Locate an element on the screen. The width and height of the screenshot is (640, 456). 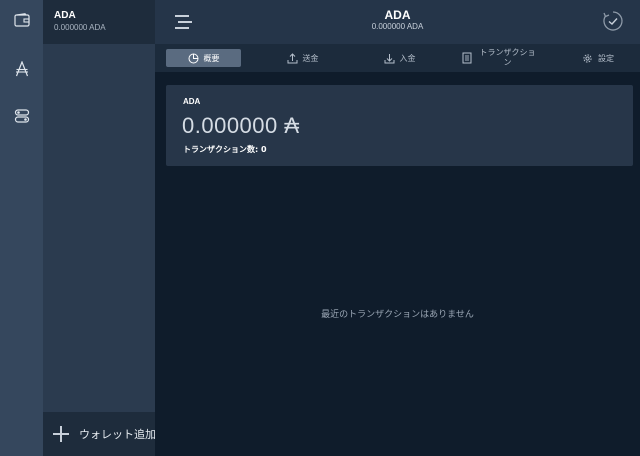
summary-wallet-name: ADA is located at coordinates (192, 101).